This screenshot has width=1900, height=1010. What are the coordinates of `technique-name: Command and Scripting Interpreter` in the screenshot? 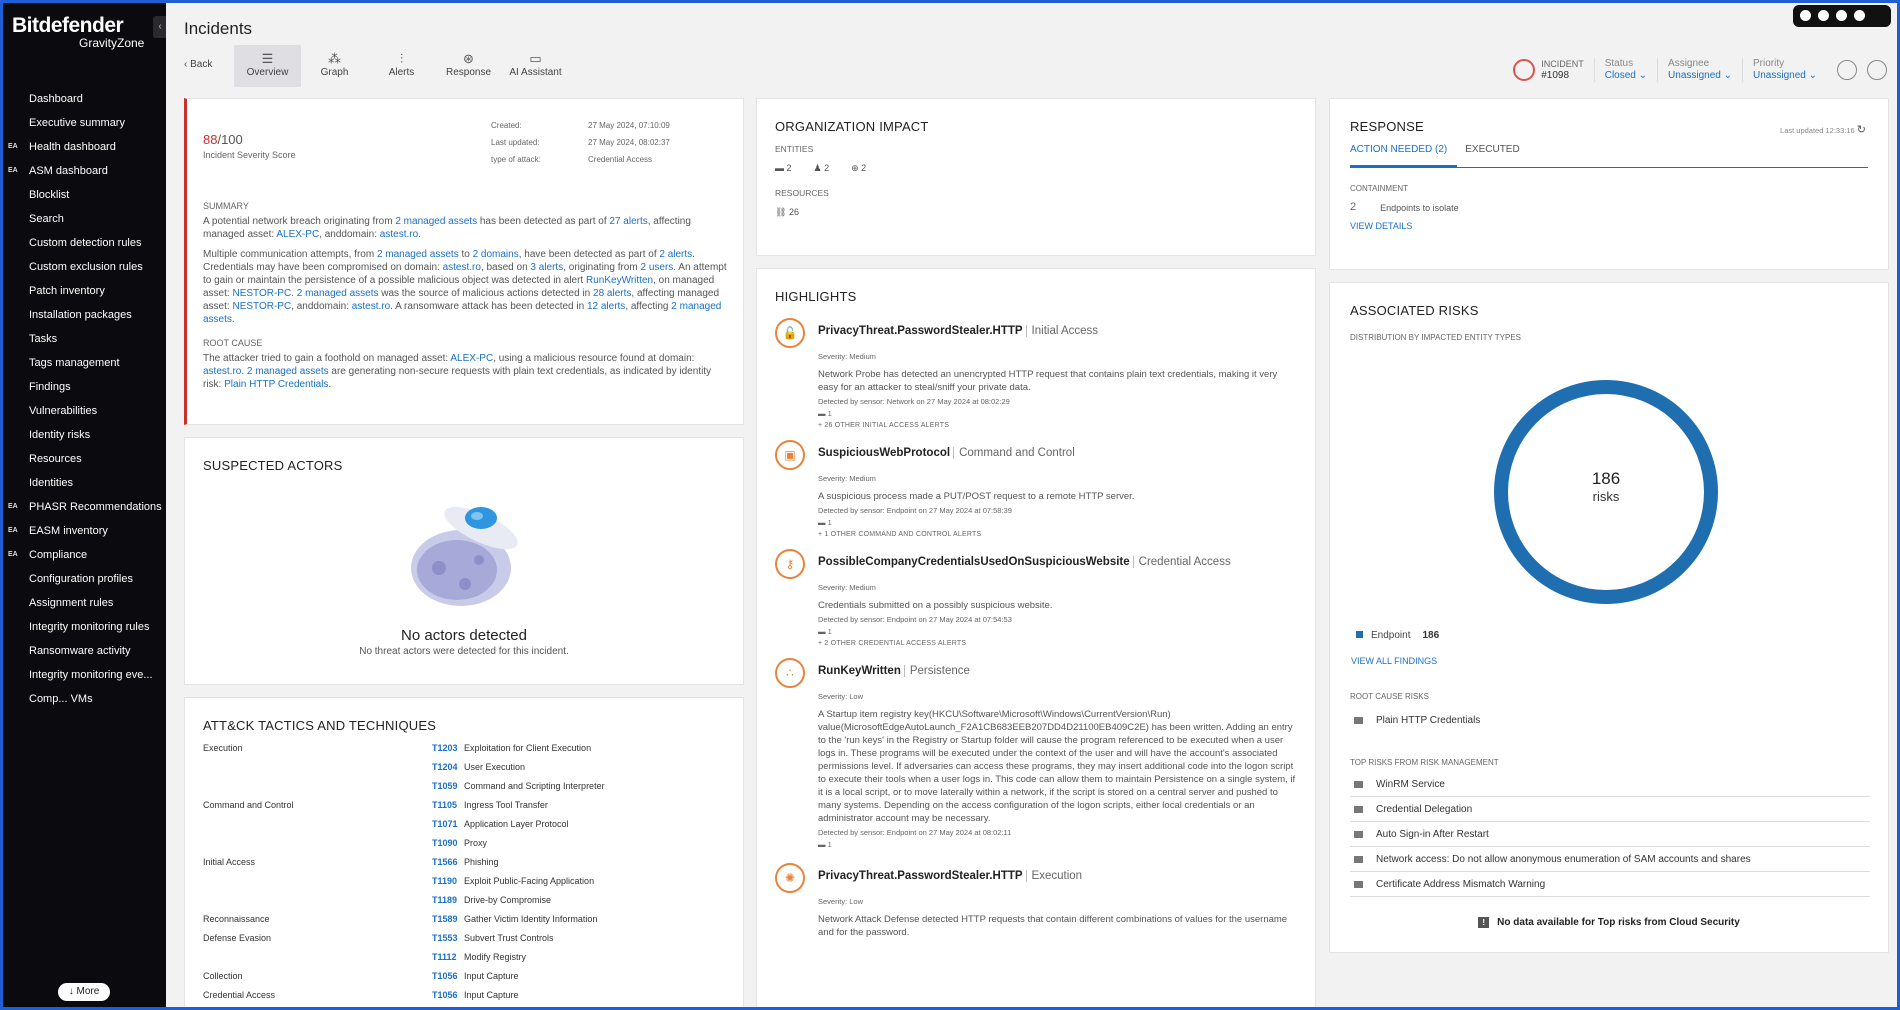 It's located at (534, 786).